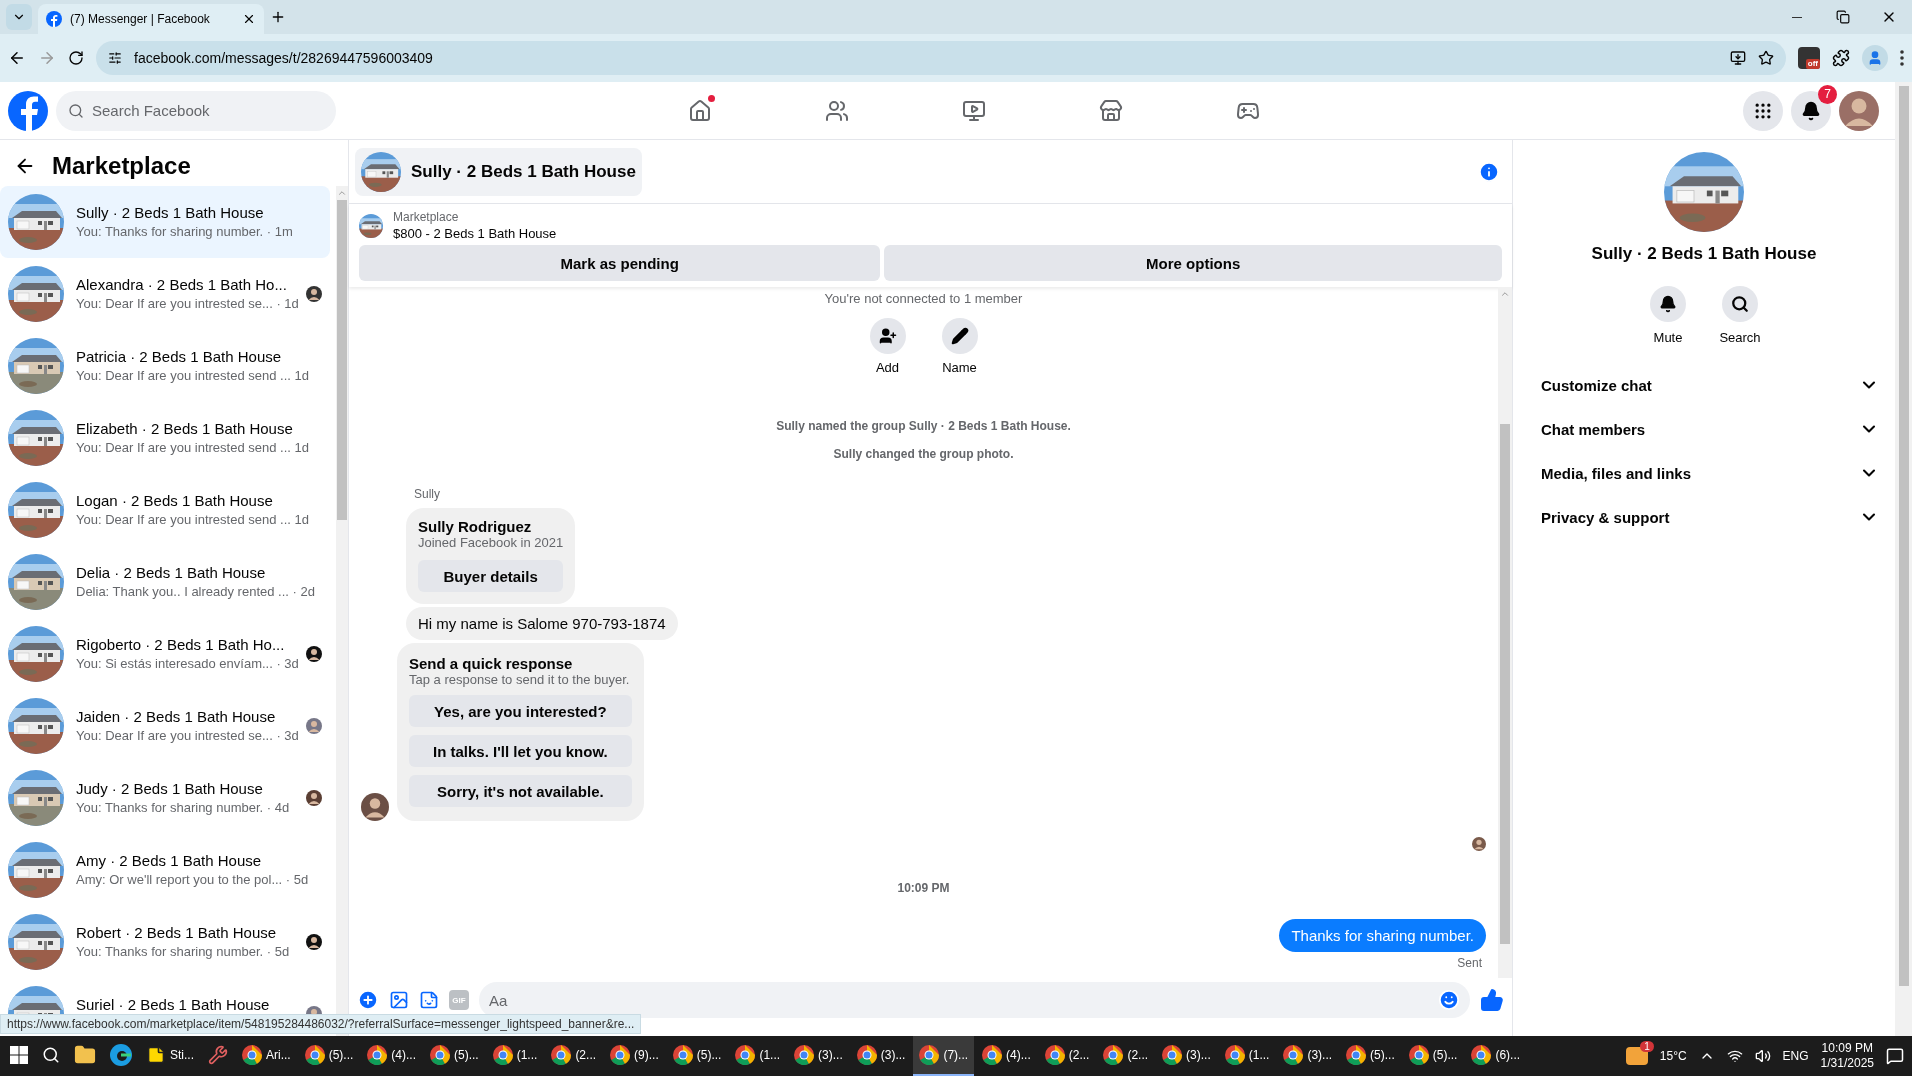 This screenshot has height=1076, width=1912. What do you see at coordinates (1847, 1056) in the screenshot?
I see `clock: 10:09 PM 1/31/2025` at bounding box center [1847, 1056].